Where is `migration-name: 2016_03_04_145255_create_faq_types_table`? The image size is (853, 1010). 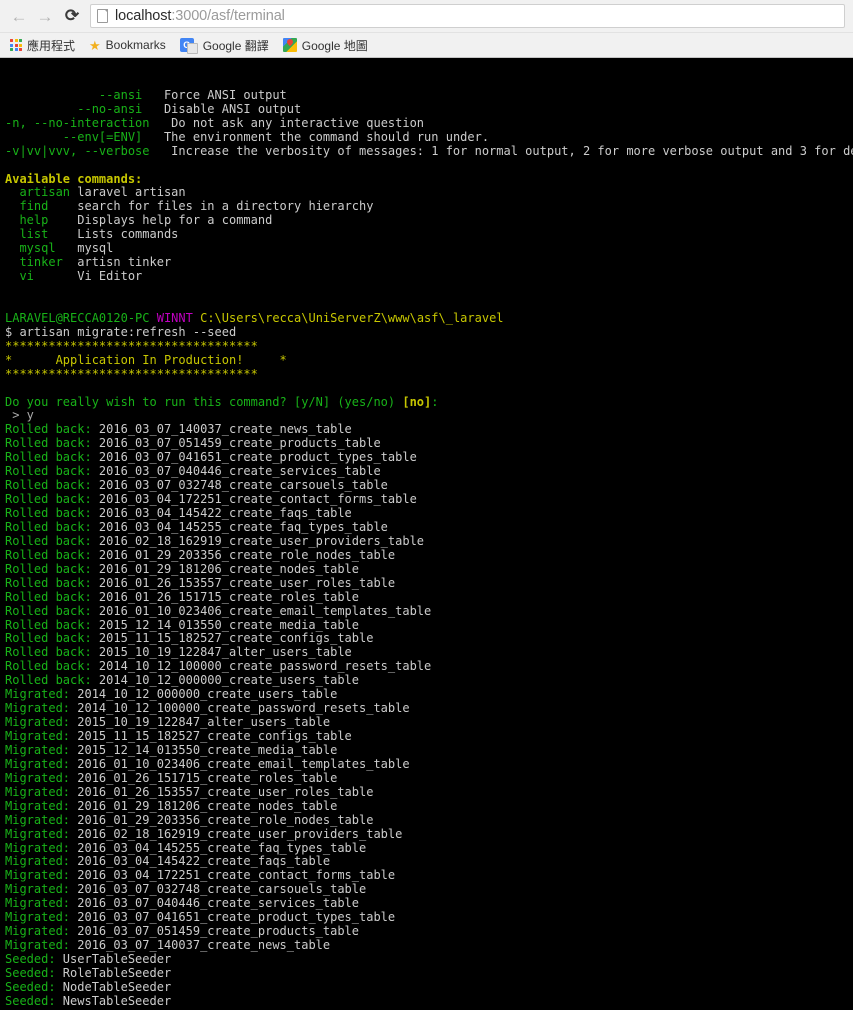
migration-name: 2016_03_04_145255_create_faq_types_table is located at coordinates (243, 526).